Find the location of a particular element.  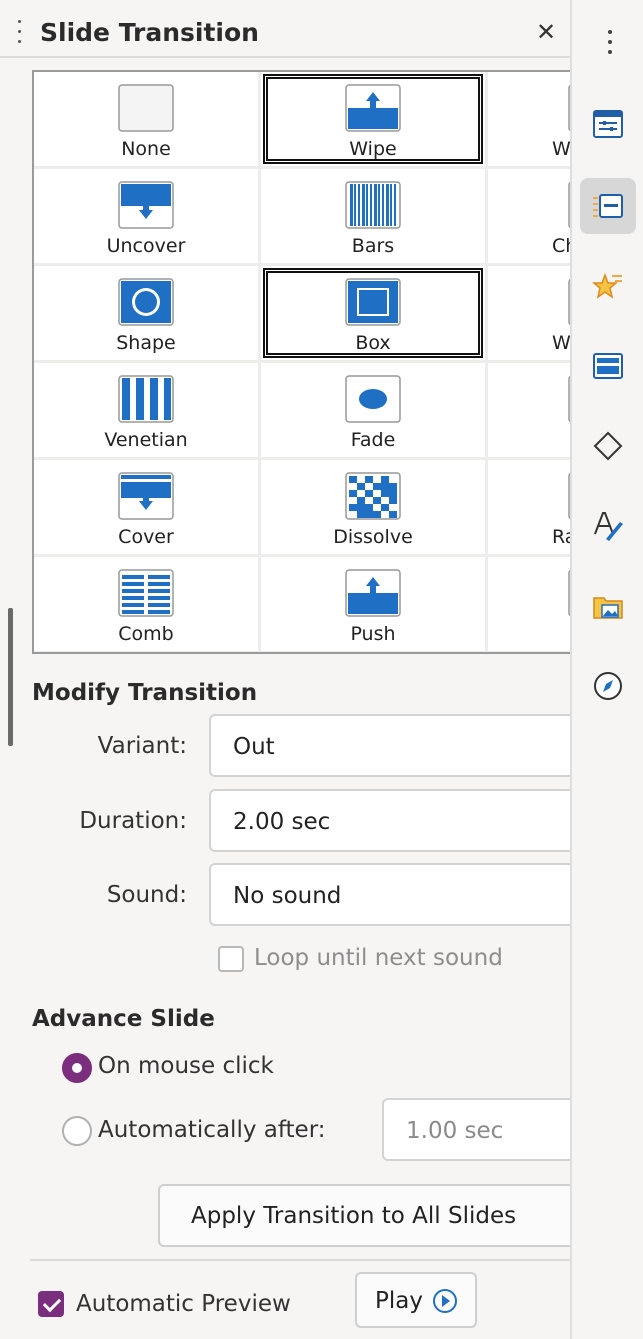

variant-value: Out is located at coordinates (254, 747).